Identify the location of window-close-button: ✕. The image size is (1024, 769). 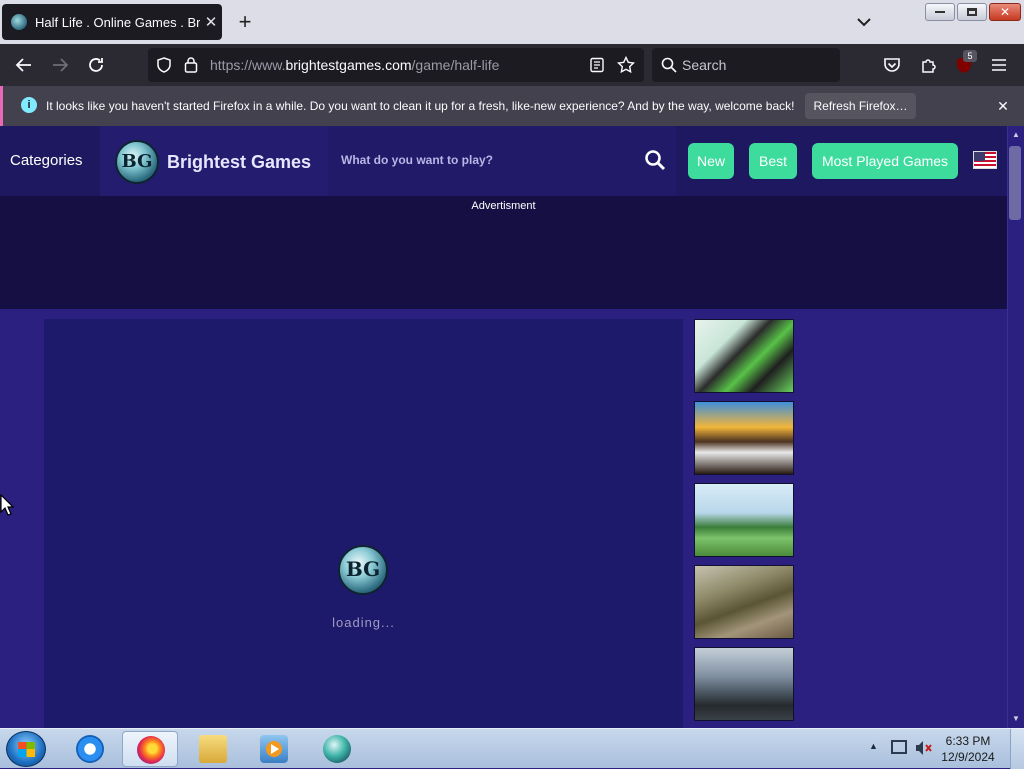
(1005, 12).